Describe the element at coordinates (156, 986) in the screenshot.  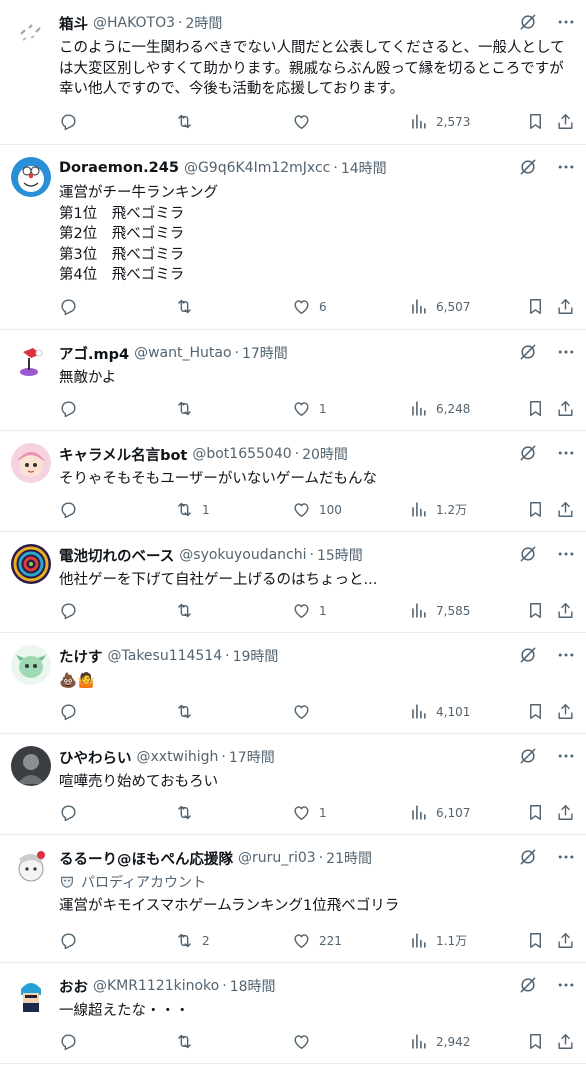
I see `user-handle: @KMR1121kinoko` at that location.